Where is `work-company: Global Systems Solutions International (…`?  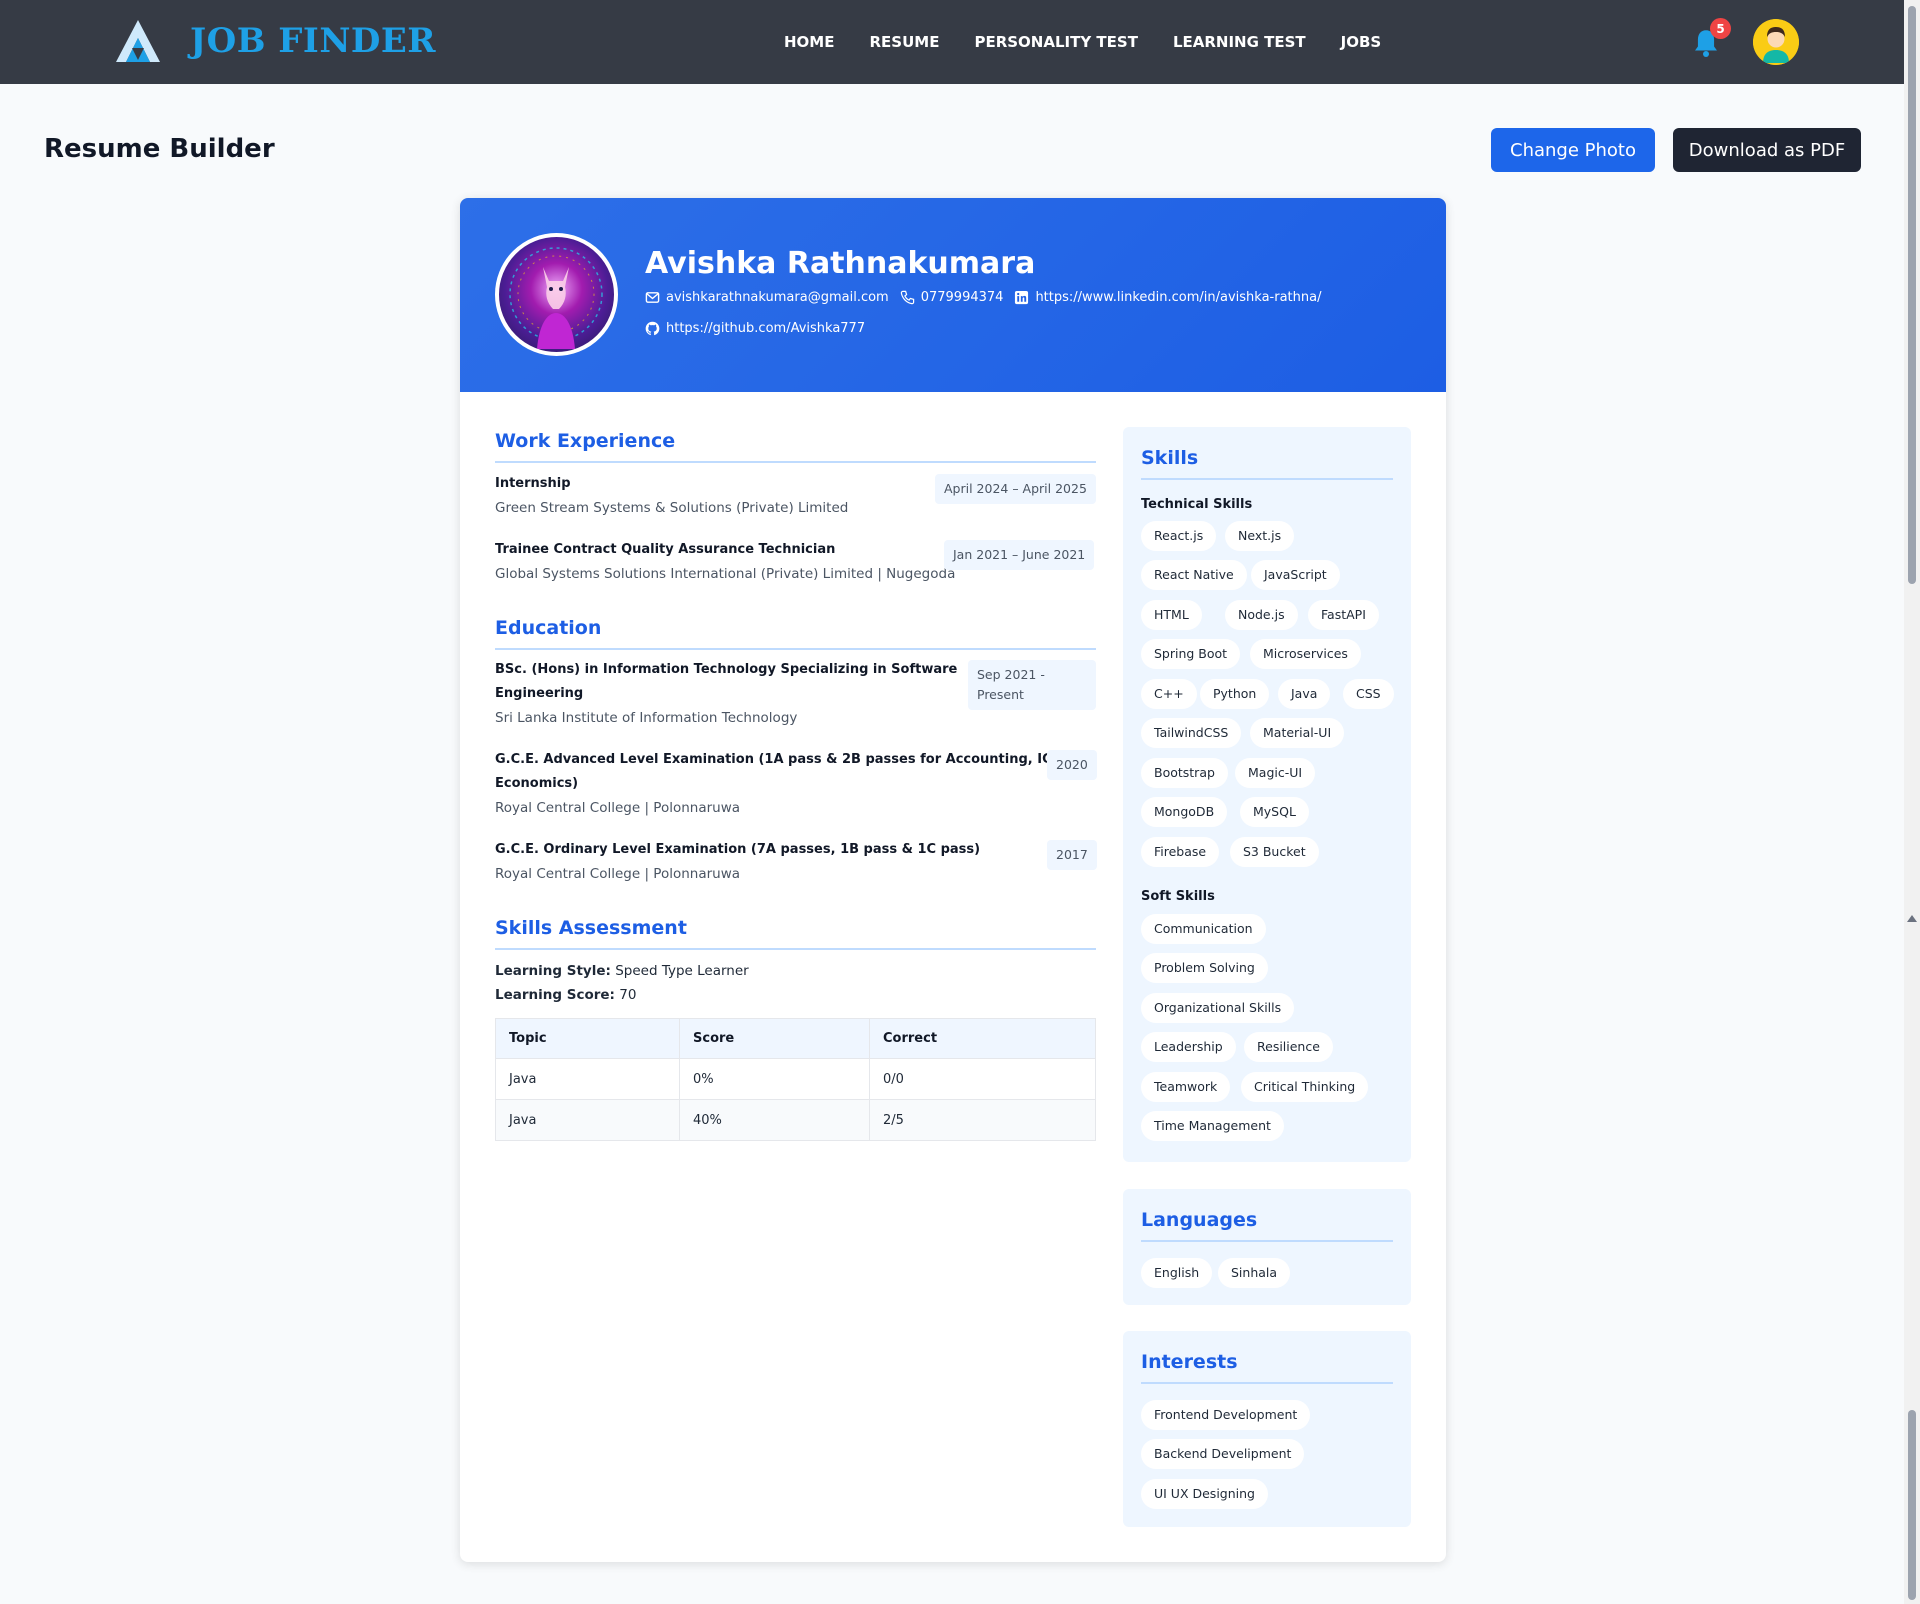 work-company: Global Systems Solutions International (… is located at coordinates (725, 574).